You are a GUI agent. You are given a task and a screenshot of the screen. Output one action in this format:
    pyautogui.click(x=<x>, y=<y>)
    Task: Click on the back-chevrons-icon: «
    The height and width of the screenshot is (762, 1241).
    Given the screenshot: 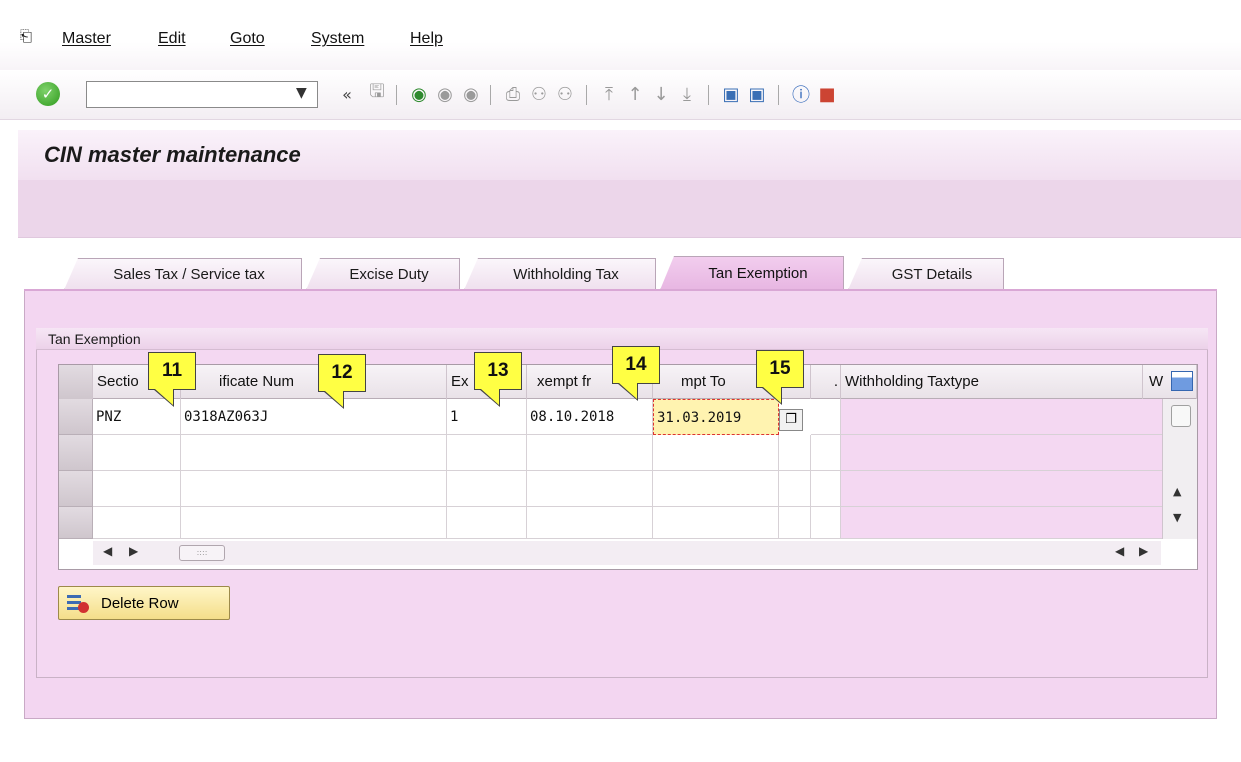 What is the action you would take?
    pyautogui.click(x=347, y=94)
    